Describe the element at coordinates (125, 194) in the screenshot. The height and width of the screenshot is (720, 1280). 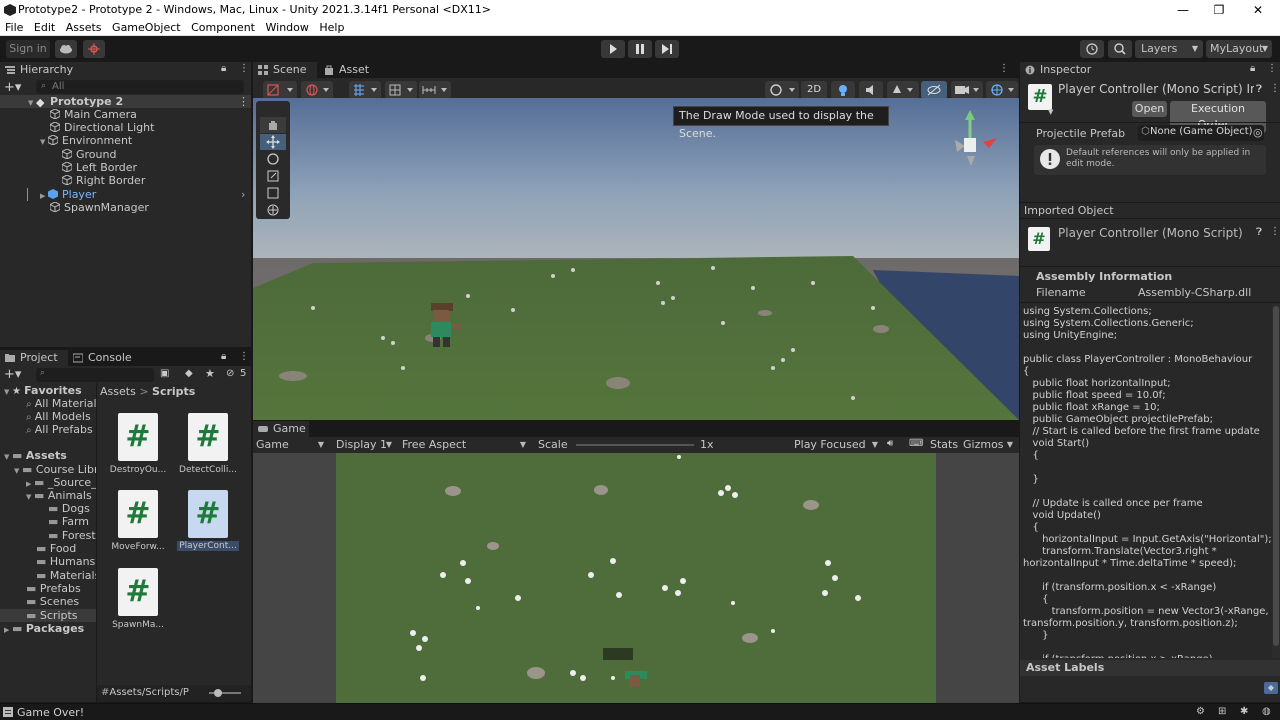
I see `hierarchy-row-player: ▶ Player ›` at that location.